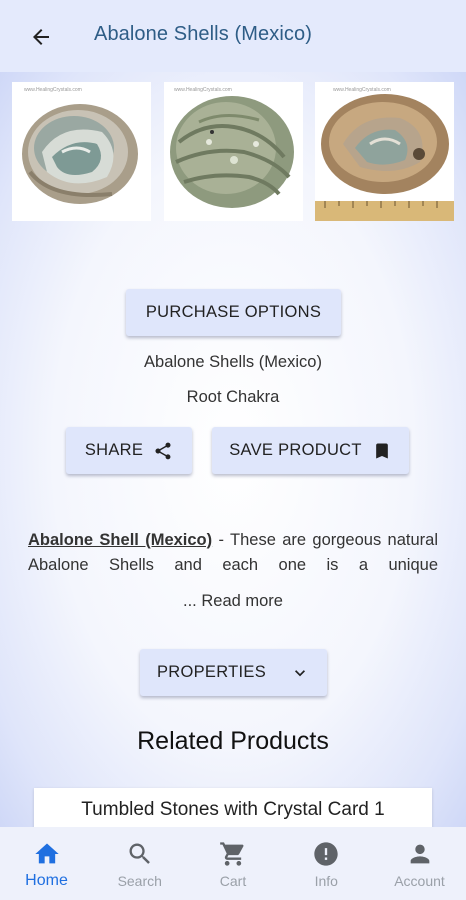  I want to click on nav-info-label: Info, so click(326, 881).